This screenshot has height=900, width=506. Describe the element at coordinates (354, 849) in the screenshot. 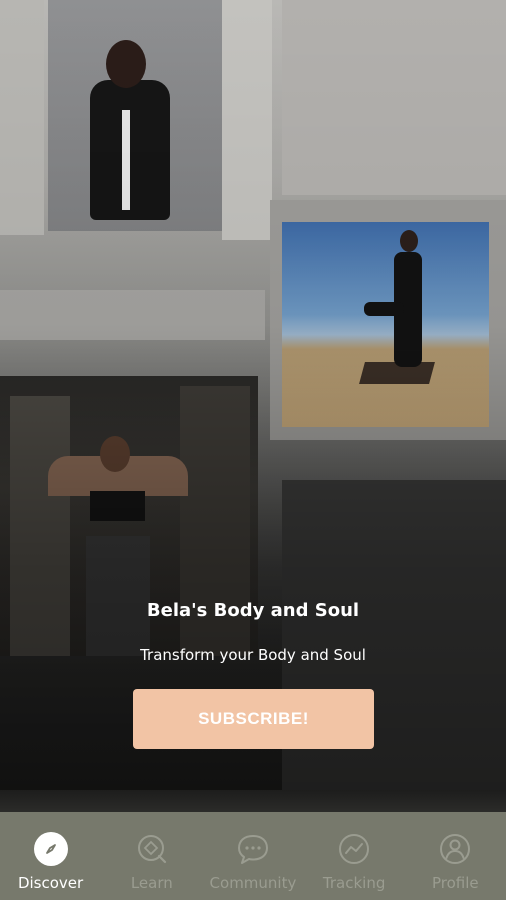

I see `tracking-chart-icon` at that location.